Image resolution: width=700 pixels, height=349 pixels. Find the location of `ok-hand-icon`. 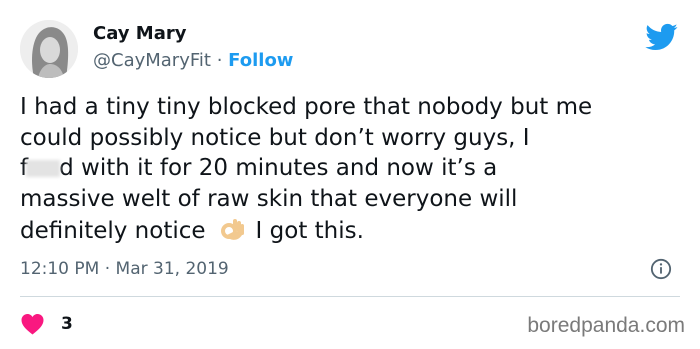

ok-hand-icon is located at coordinates (232, 229).